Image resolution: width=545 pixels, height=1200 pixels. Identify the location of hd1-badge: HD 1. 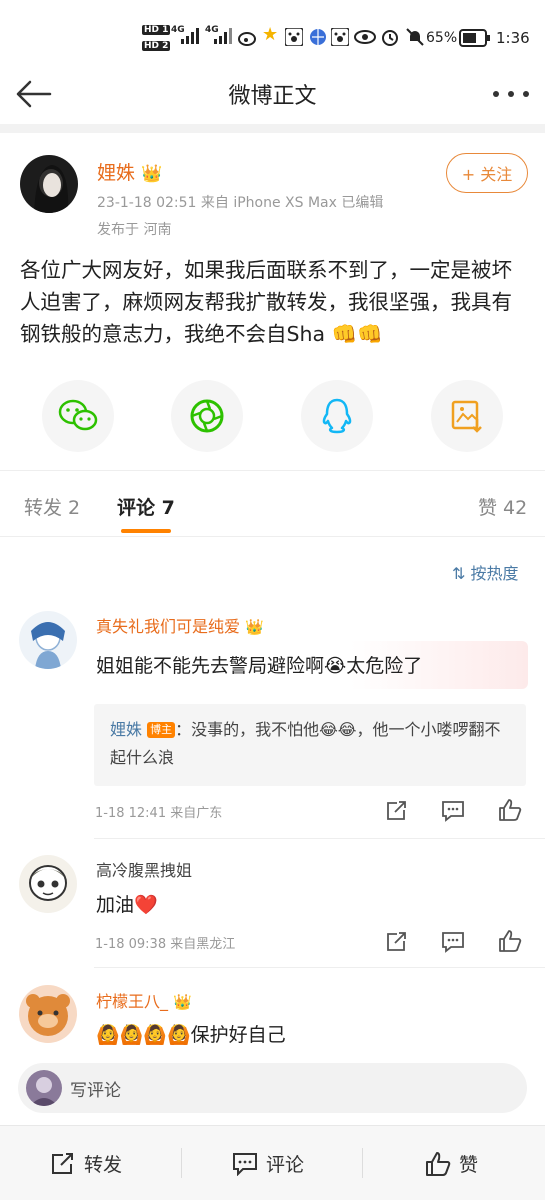
(156, 30).